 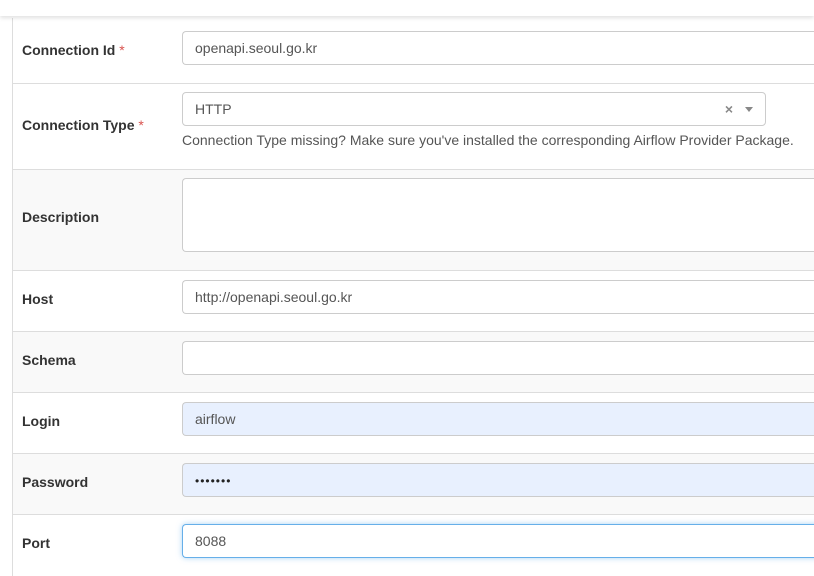 I want to click on form-row-login: Login airflow, so click(x=413, y=423).